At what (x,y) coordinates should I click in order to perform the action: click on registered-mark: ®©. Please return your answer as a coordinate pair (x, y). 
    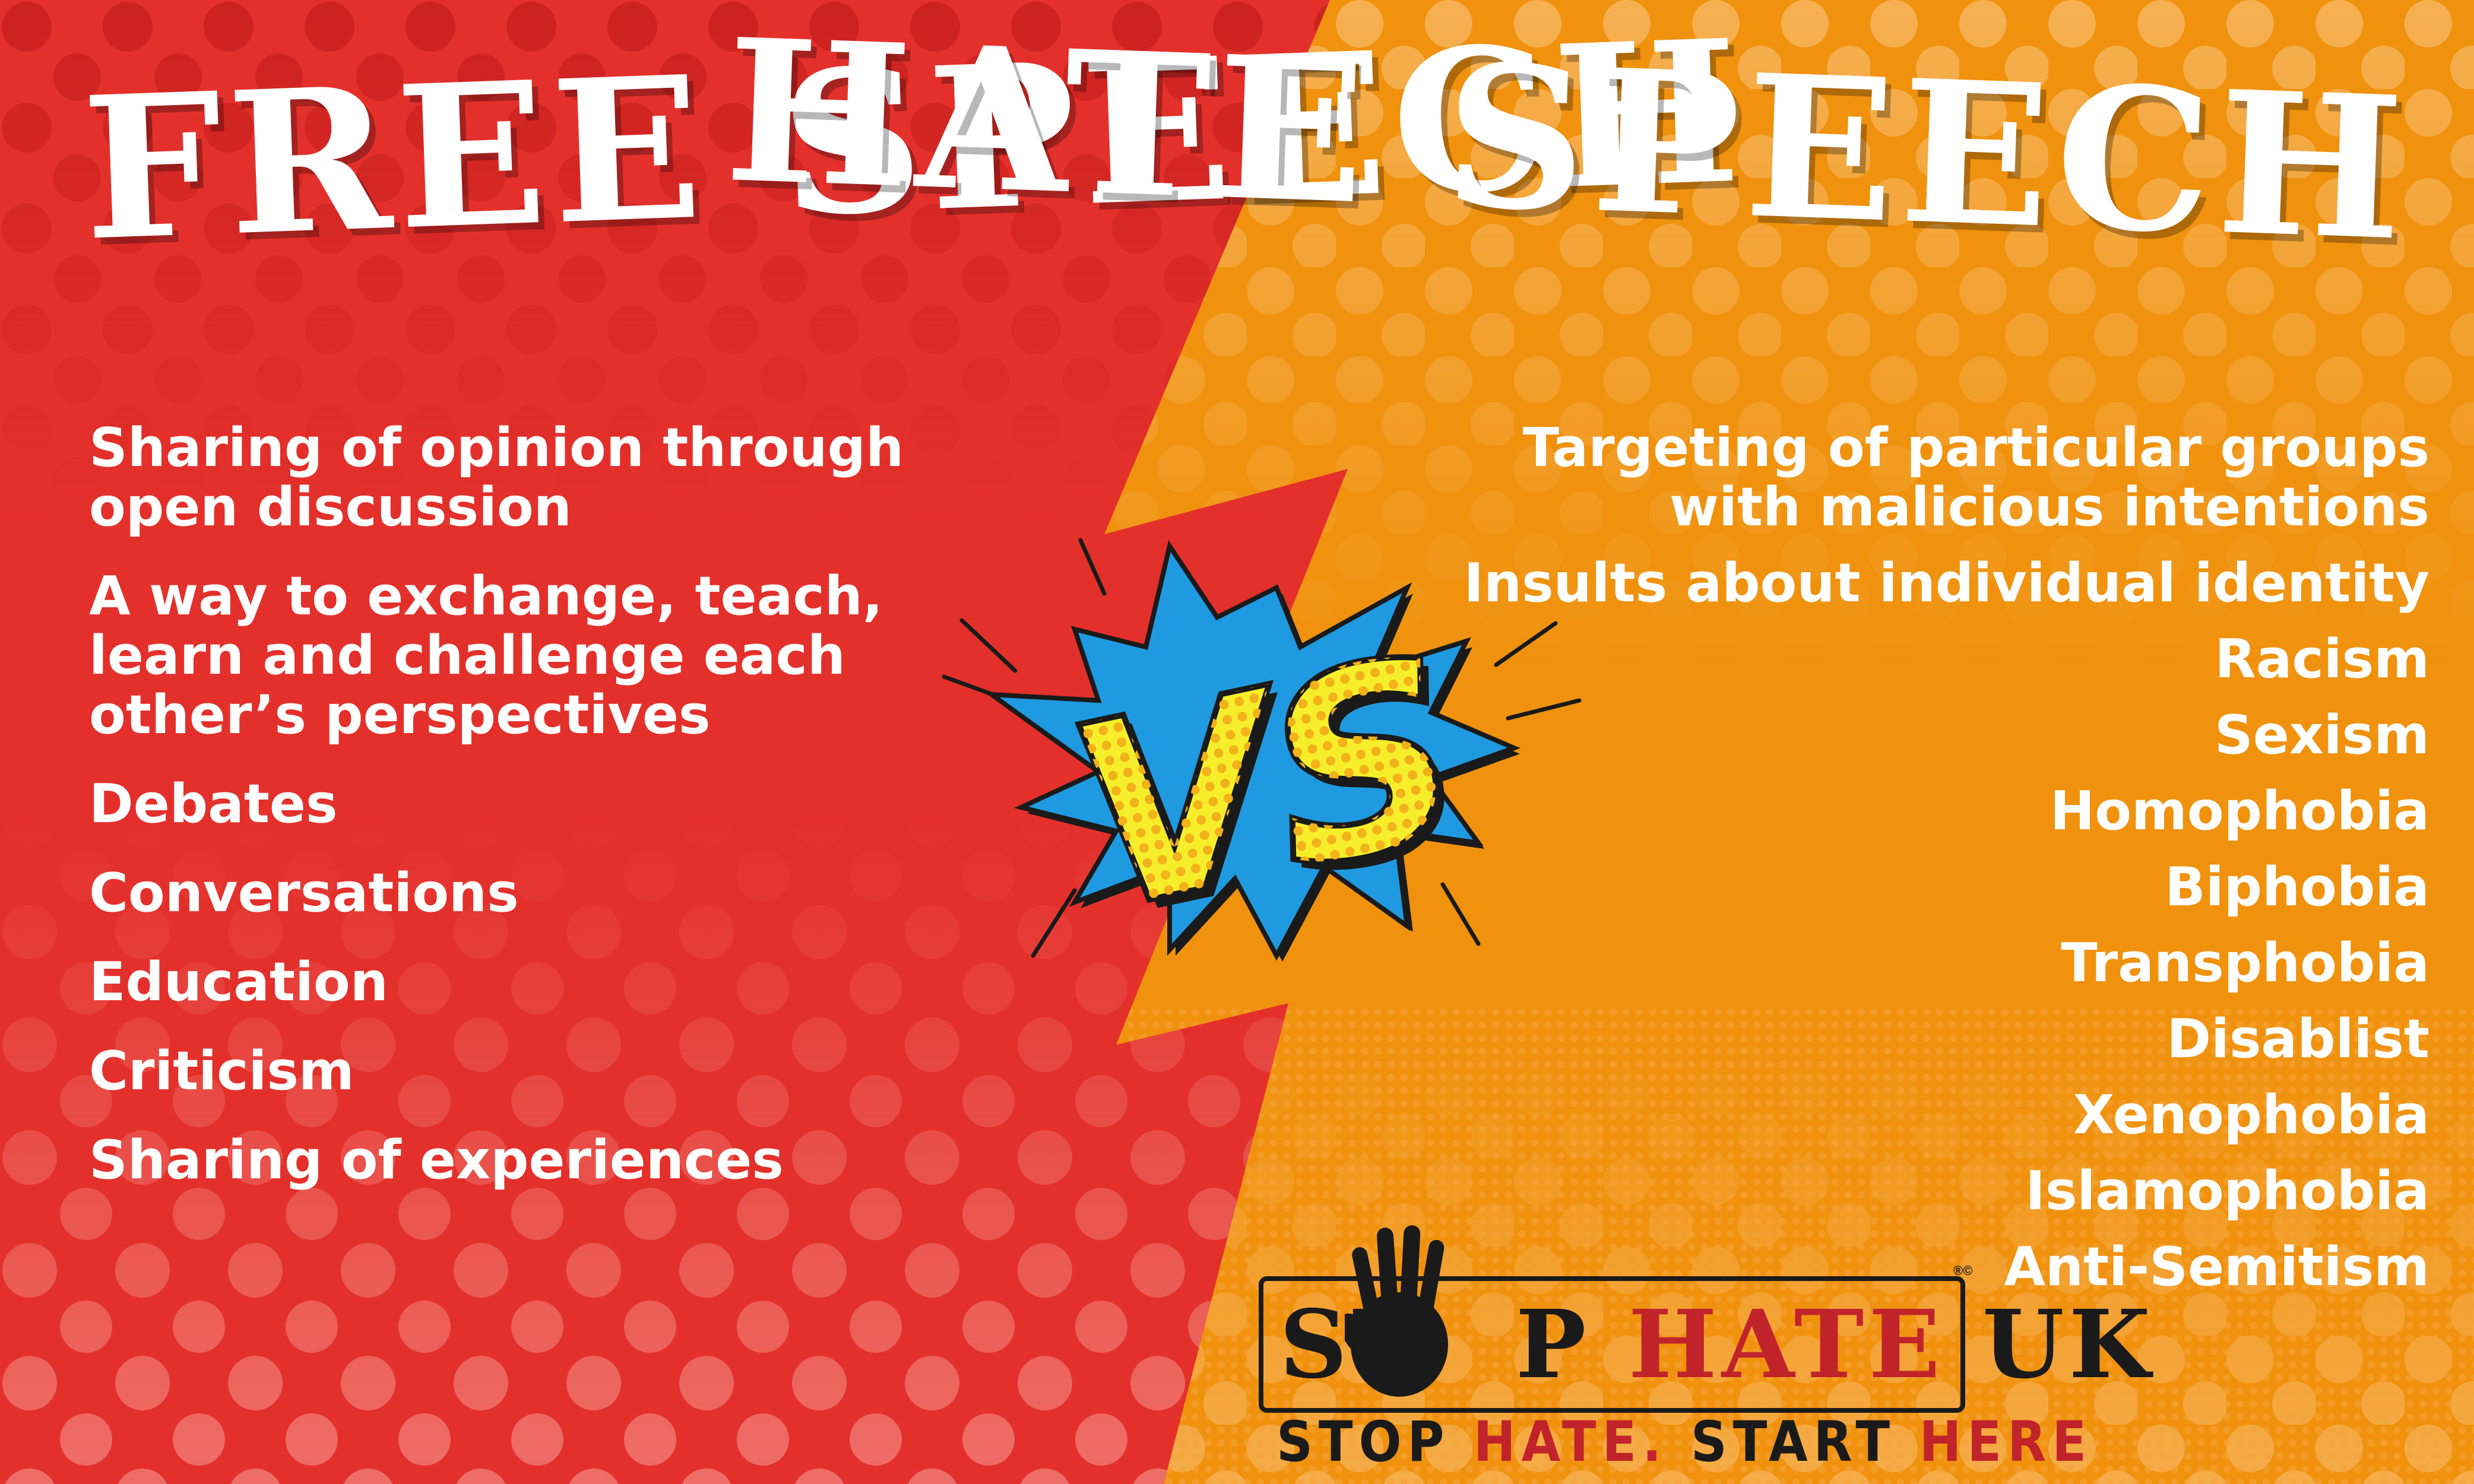
    Looking at the image, I should click on (1963, 1270).